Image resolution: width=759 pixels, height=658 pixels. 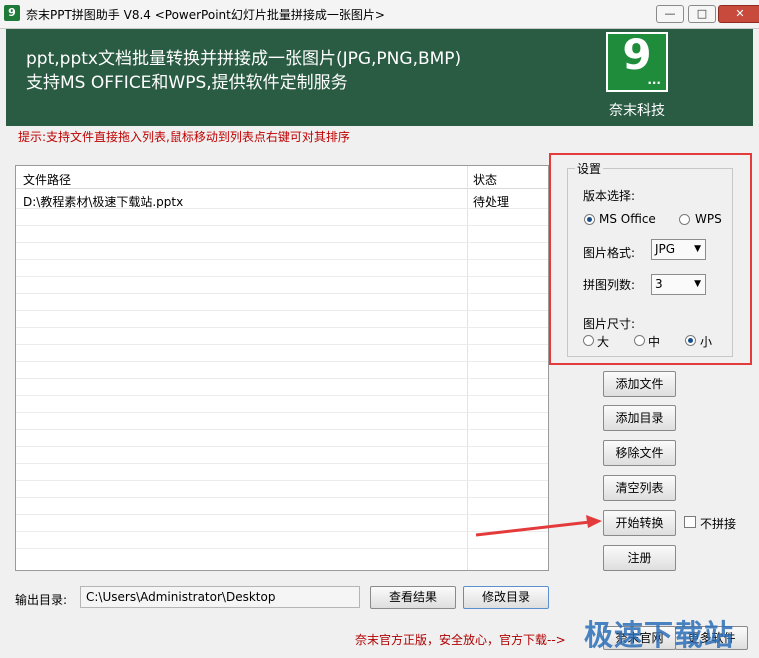 What do you see at coordinates (47, 179) in the screenshot?
I see `column-header-path: 文件路径` at bounding box center [47, 179].